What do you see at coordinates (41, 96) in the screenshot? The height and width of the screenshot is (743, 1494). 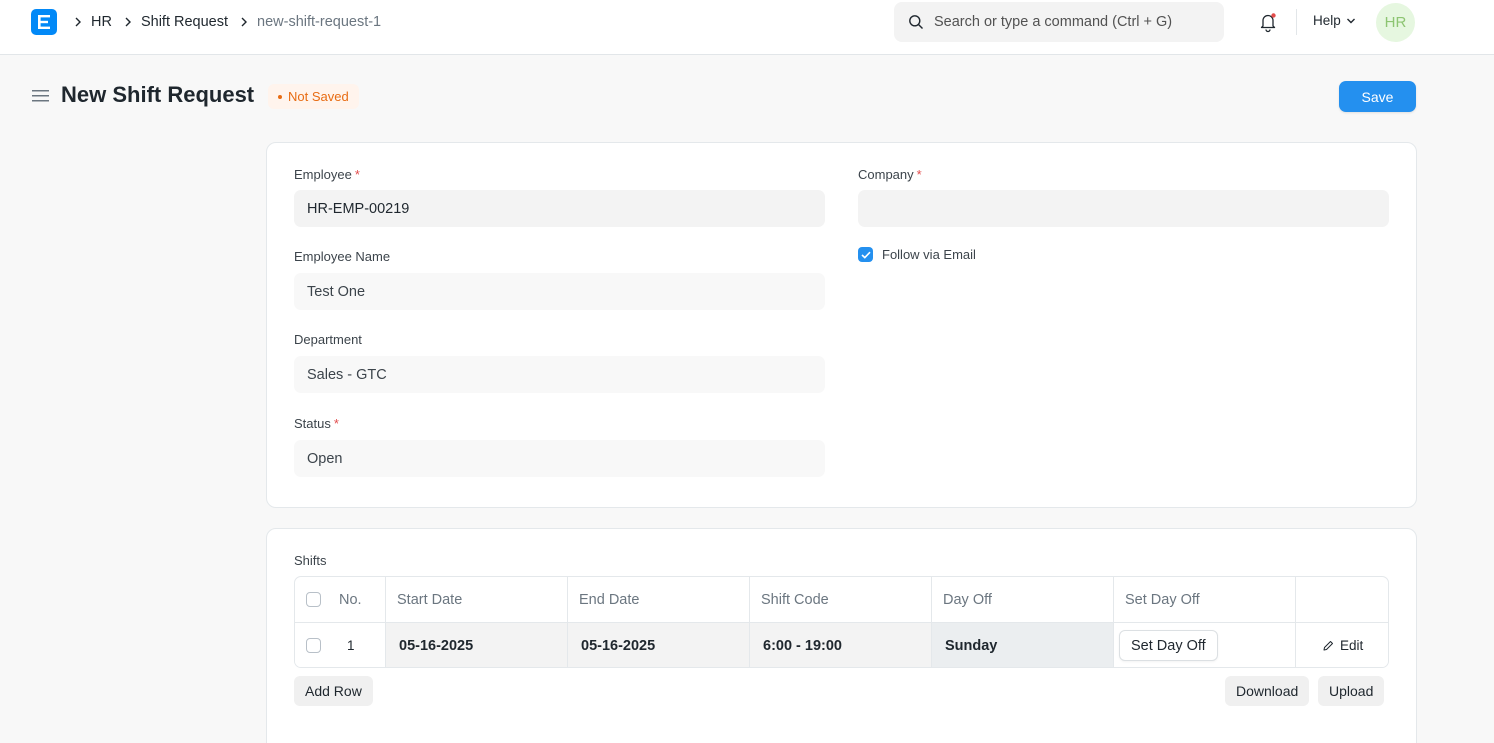 I see `sidebar-toggle-icon` at bounding box center [41, 96].